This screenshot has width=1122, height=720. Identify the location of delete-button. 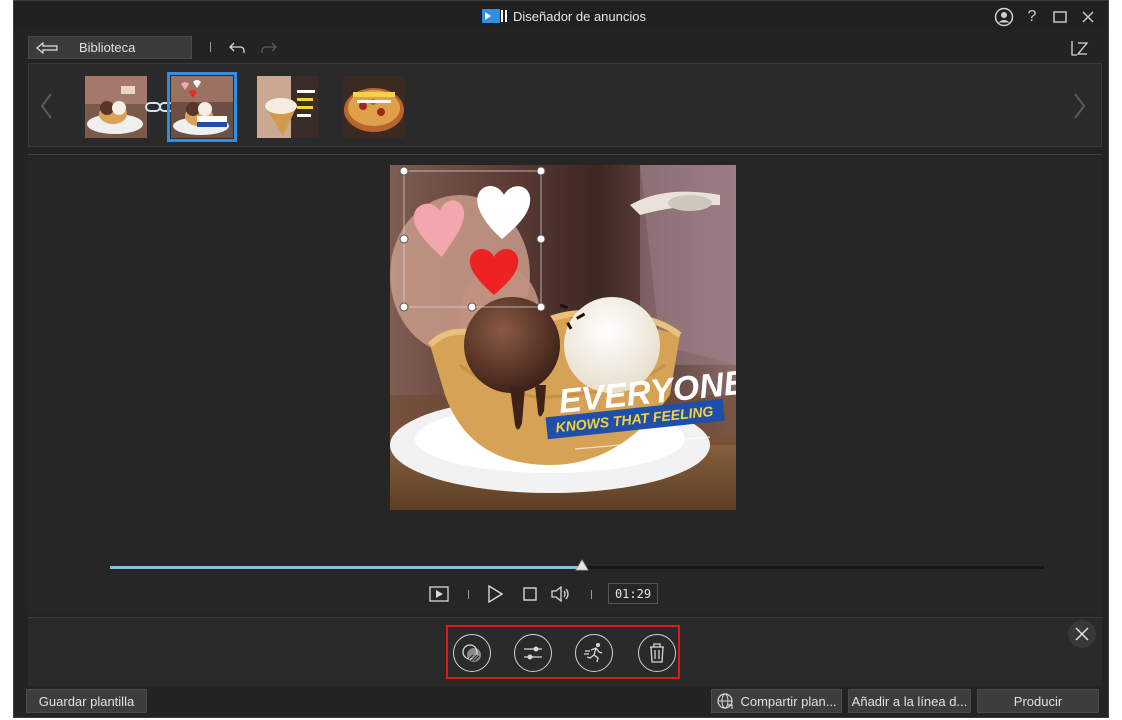
(657, 653).